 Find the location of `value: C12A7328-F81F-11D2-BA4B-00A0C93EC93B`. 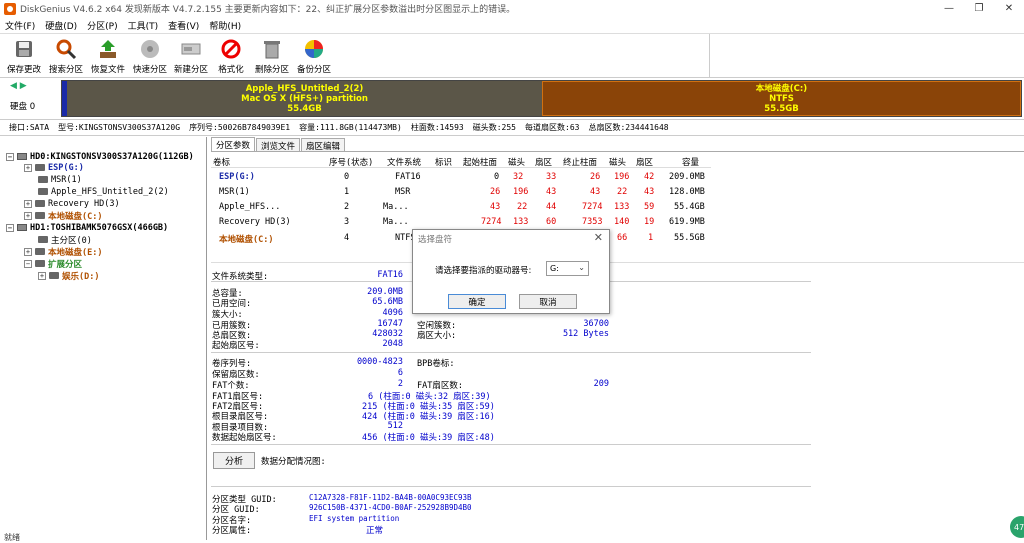

value: C12A7328-F81F-11D2-BA4B-00A0C93EC93B is located at coordinates (390, 497).